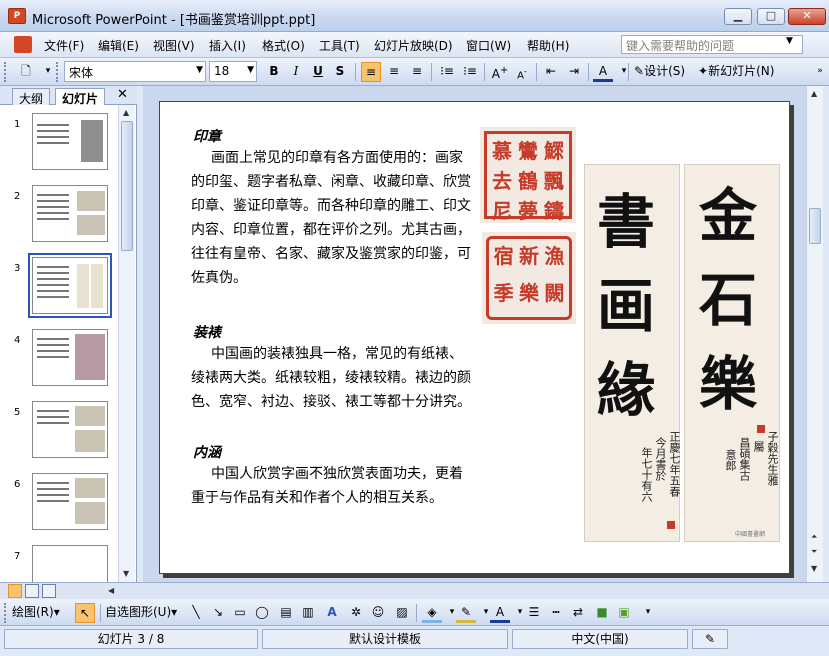  Describe the element at coordinates (789, 41) in the screenshot. I see `help-dropdown-icon: ▼` at that location.